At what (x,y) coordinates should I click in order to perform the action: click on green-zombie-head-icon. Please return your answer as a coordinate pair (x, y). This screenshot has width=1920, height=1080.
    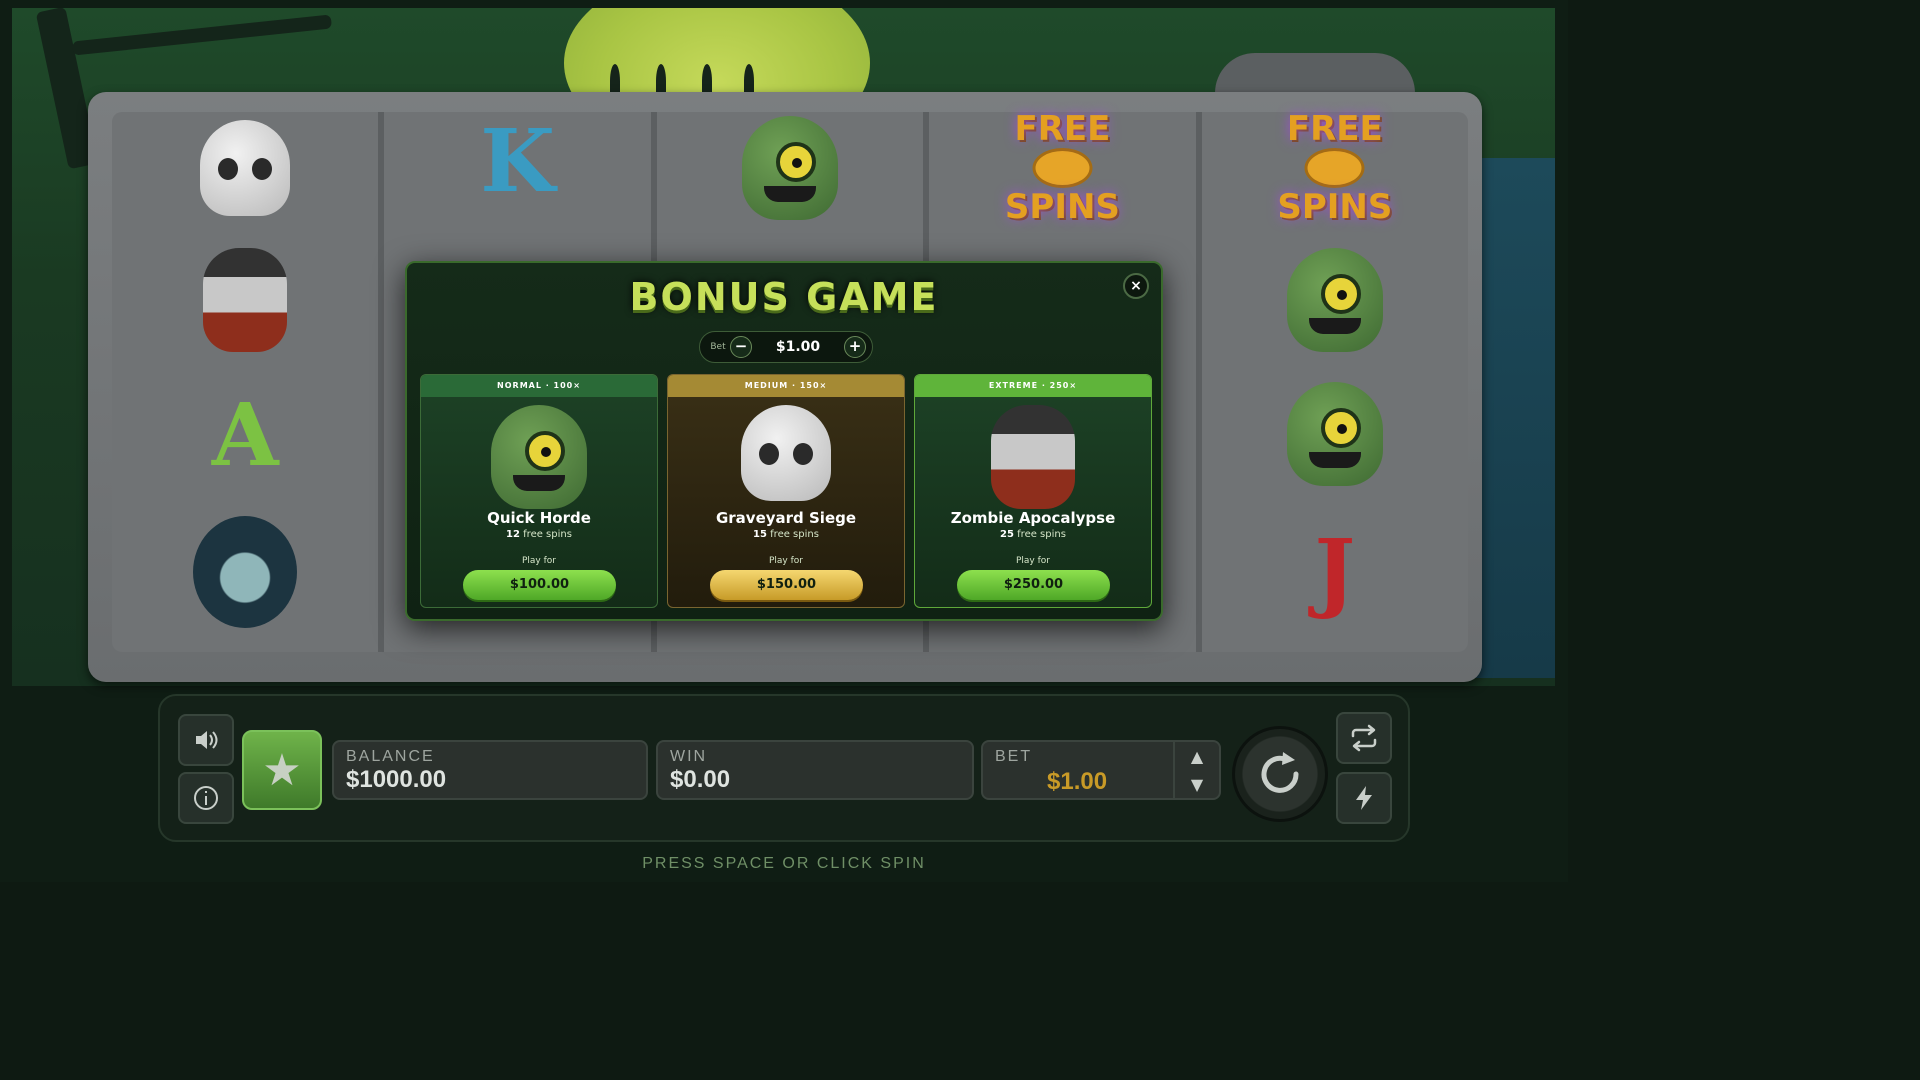
    Looking at the image, I should click on (539, 457).